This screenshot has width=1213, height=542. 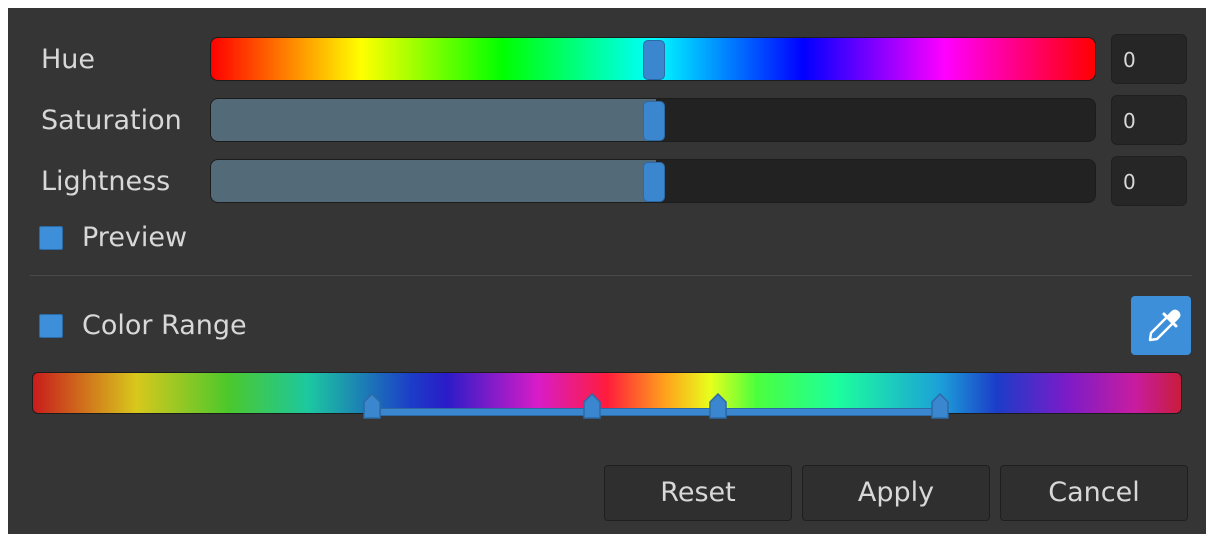 I want to click on hue-slider-knob, so click(x=654, y=60).